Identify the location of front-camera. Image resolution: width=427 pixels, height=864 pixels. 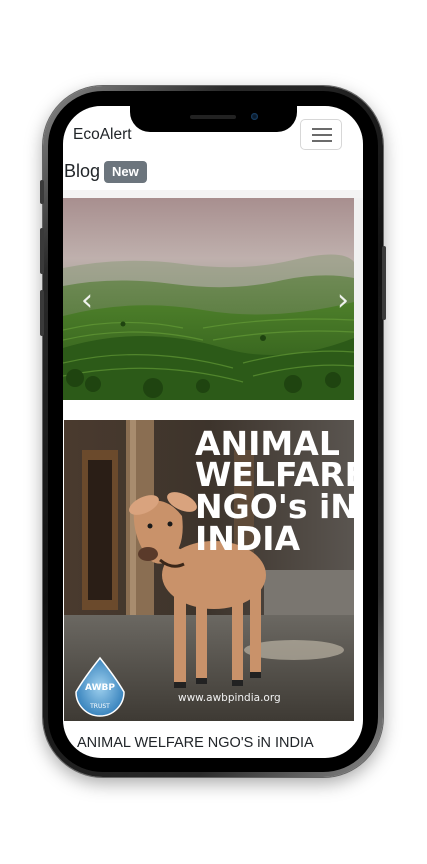
(254, 116).